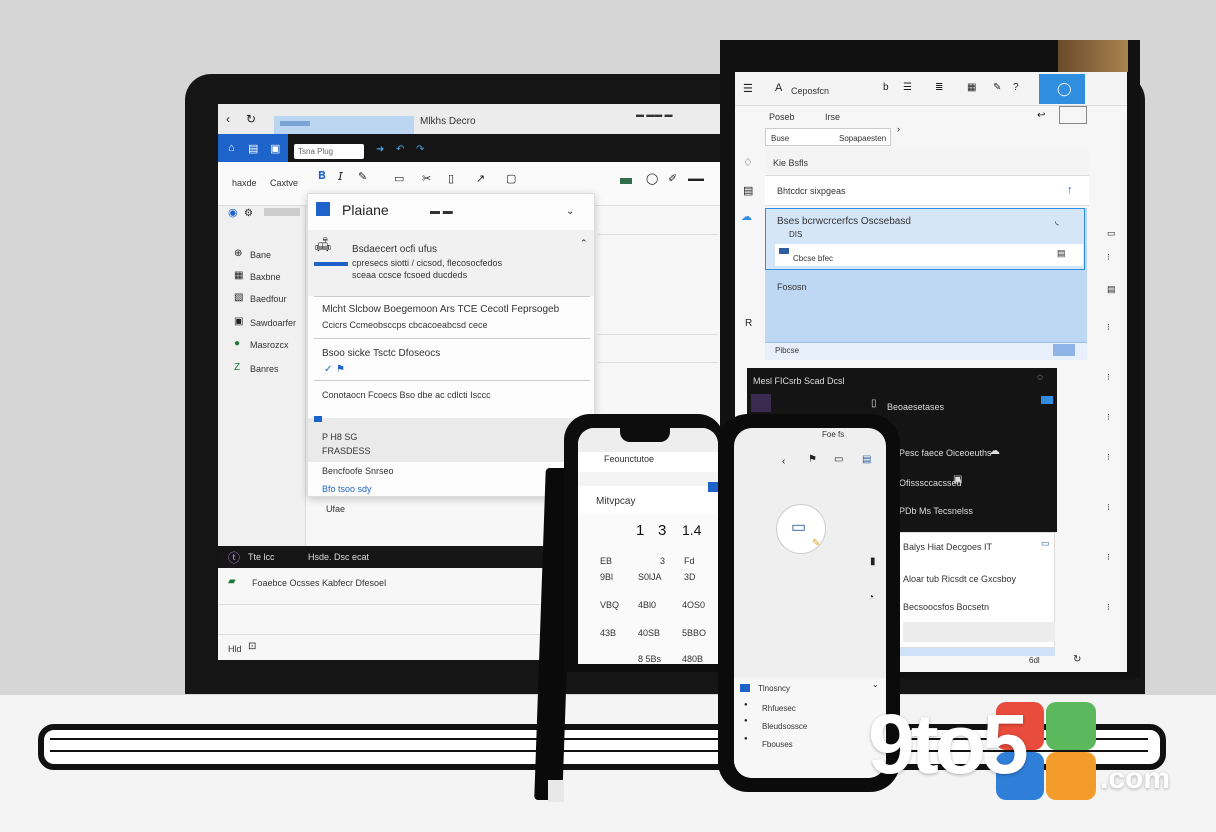 This screenshot has width=1216, height=832. What do you see at coordinates (946, 607) in the screenshot?
I see `light-panel-row-3: Becsoocsfos Bocsetn` at bounding box center [946, 607].